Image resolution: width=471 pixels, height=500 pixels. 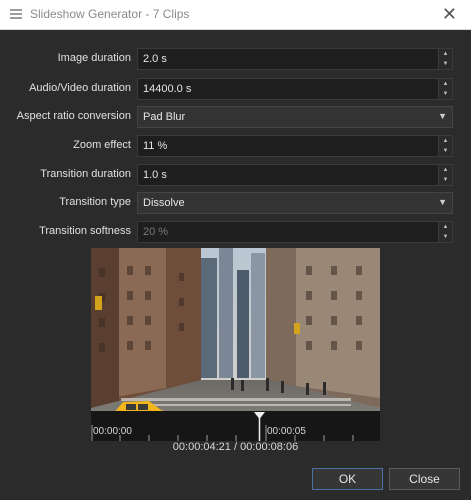 What do you see at coordinates (295, 89) in the screenshot?
I see `av-duration-field: 14400.0 s ▲ ▼` at bounding box center [295, 89].